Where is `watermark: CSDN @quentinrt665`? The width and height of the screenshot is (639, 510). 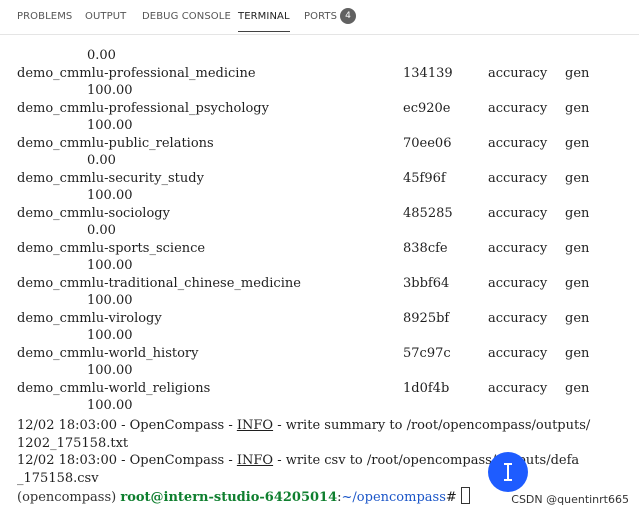 watermark: CSDN @quentinrt665 is located at coordinates (570, 499).